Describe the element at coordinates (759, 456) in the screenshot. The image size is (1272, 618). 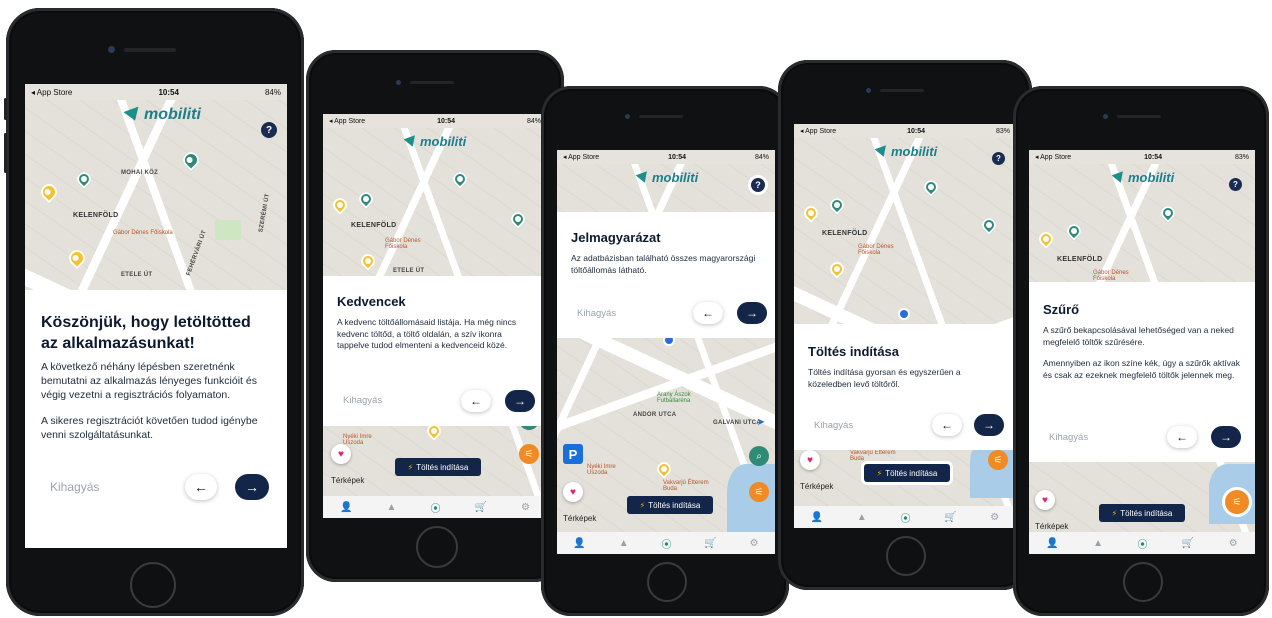
I see `search-button: ⌕` at that location.